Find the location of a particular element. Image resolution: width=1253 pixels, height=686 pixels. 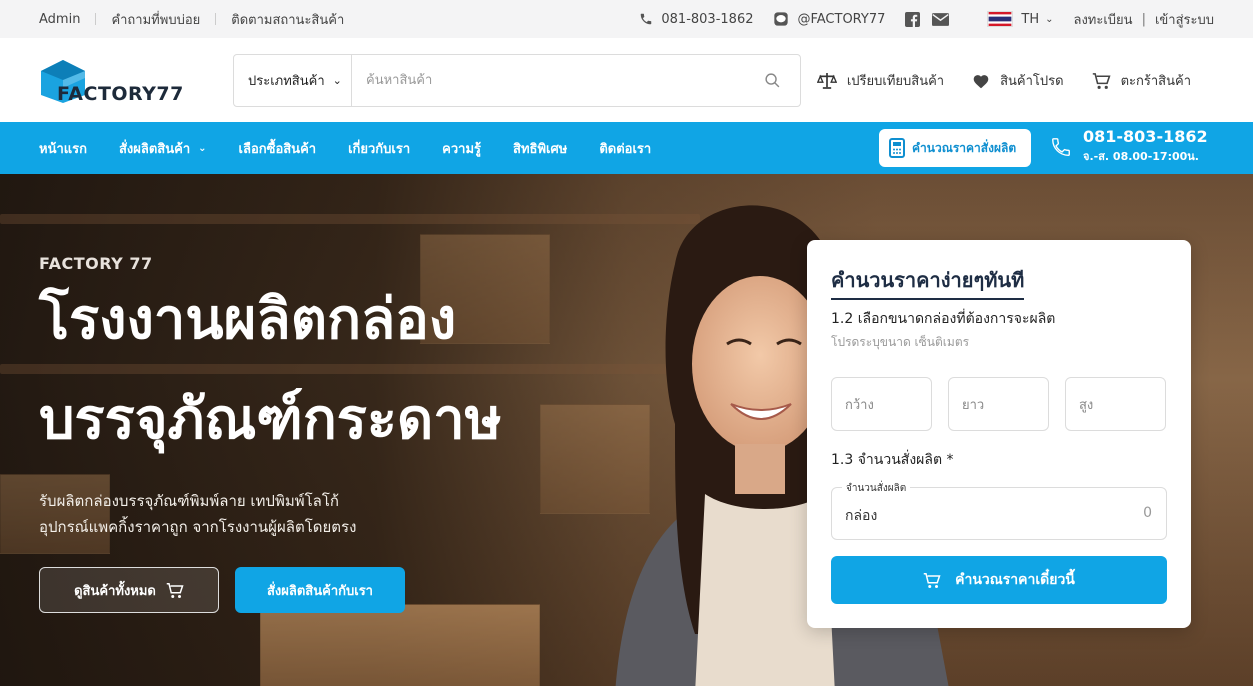

category-label: ประเภทสินค้า is located at coordinates (286, 81).